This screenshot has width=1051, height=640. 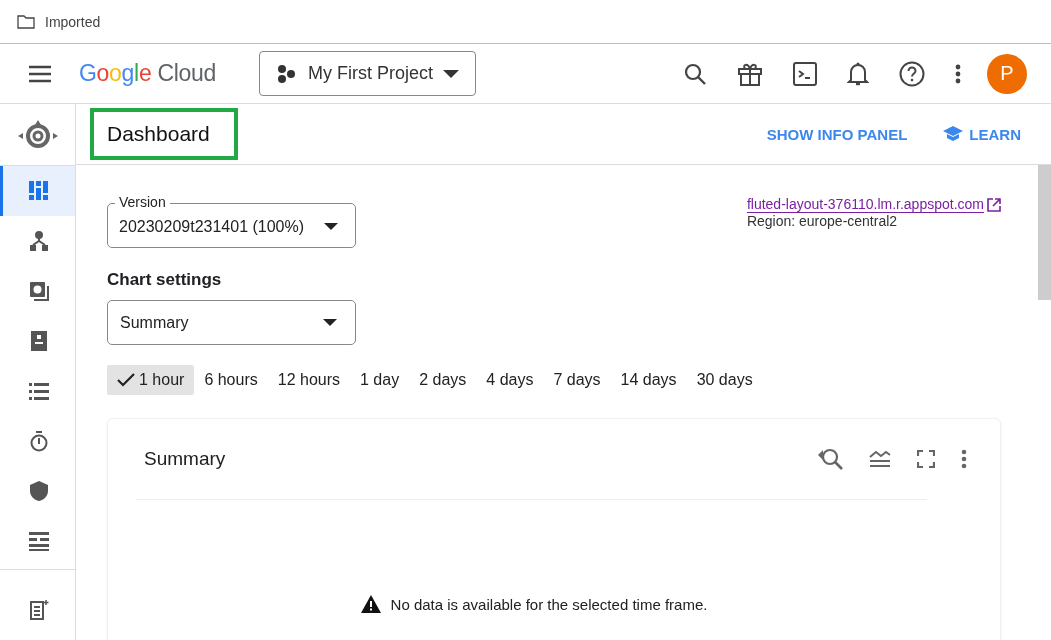 I want to click on terminal-icon, so click(x=805, y=73).